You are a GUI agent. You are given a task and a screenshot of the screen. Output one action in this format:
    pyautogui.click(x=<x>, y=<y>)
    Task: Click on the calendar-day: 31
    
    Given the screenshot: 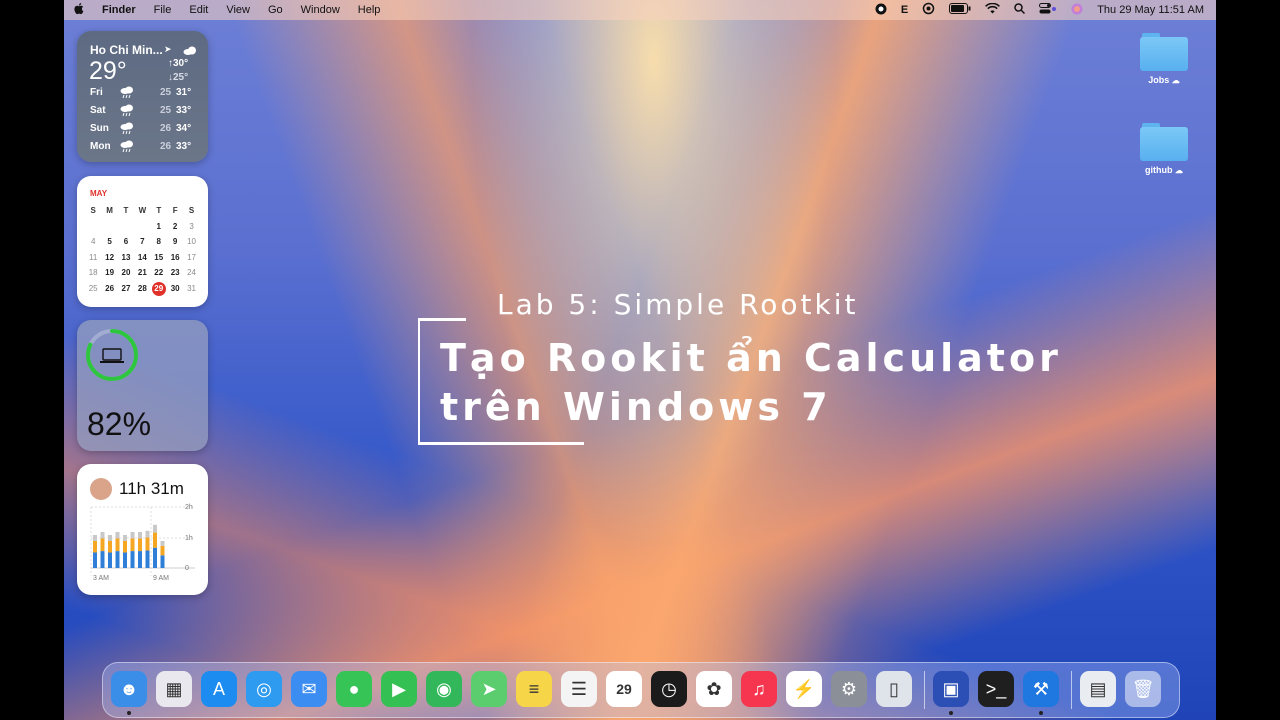 What is the action you would take?
    pyautogui.click(x=191, y=288)
    